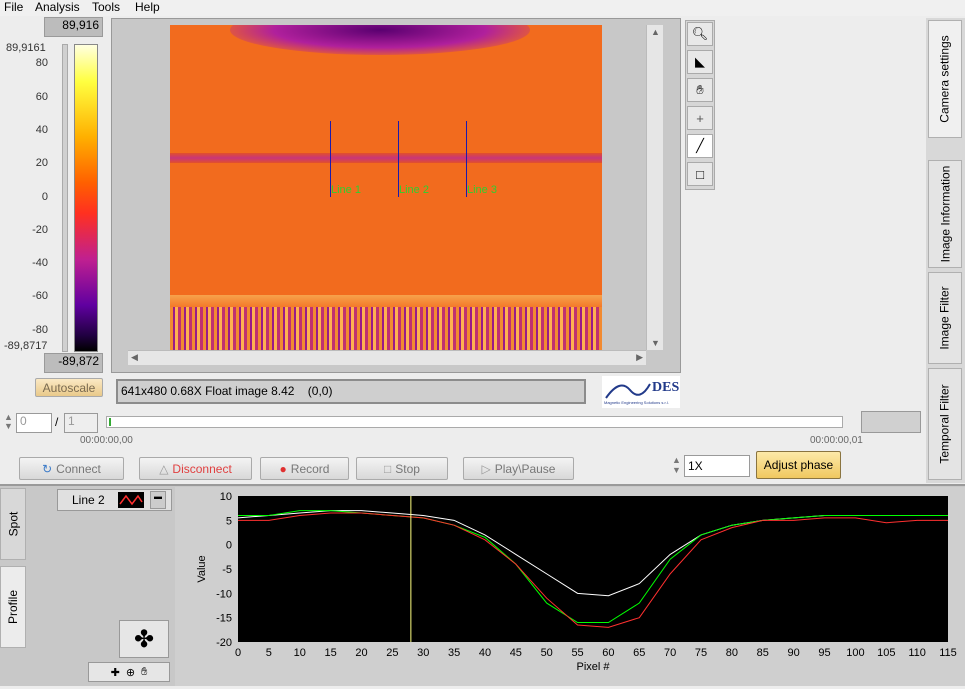 This screenshot has height=689, width=965. Describe the element at coordinates (44, 197) in the screenshot. I see `colorbar-tick: 0` at that location.